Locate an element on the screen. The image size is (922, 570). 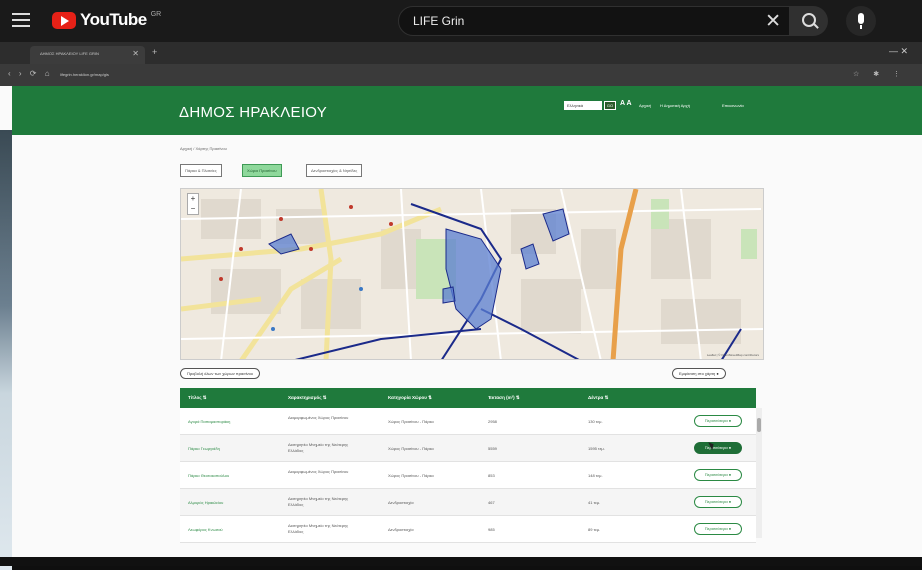
play-icon is located at coordinates (64, 20).